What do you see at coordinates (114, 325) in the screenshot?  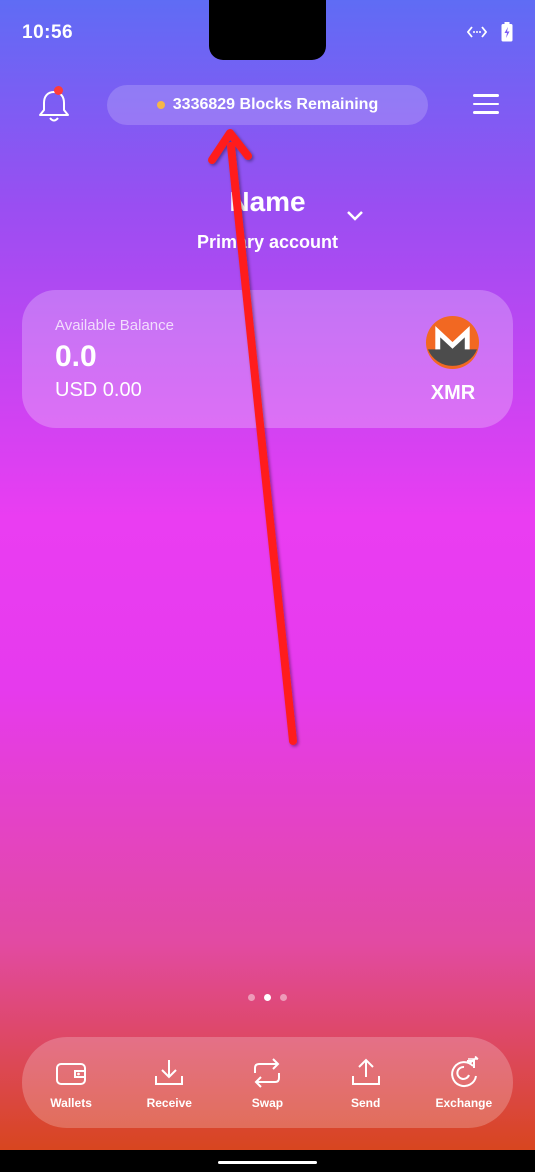 I see `available-balance-label: Available Balance` at bounding box center [114, 325].